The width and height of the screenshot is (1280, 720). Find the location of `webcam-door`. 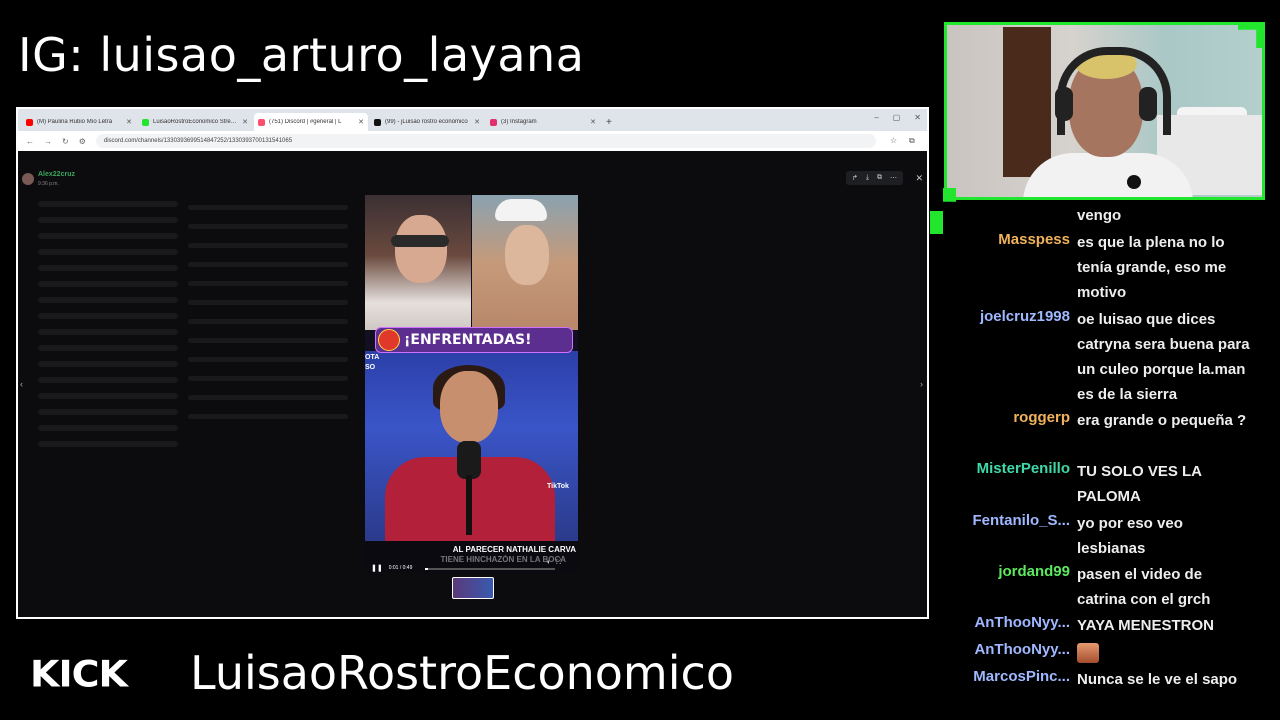

webcam-door is located at coordinates (1027, 102).